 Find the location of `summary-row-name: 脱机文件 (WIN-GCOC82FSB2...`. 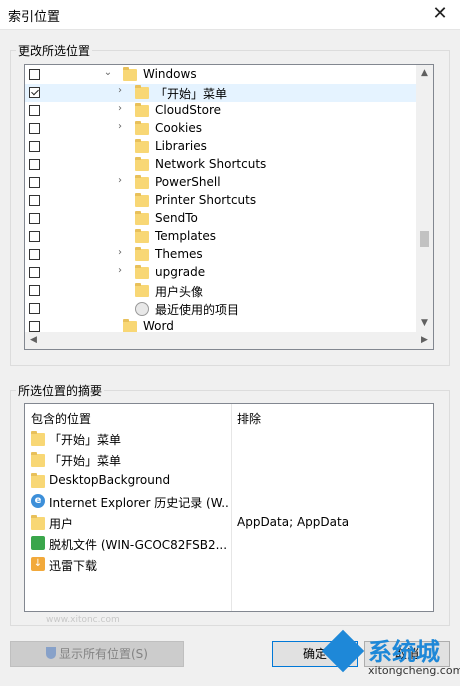

summary-row-name: 脱机文件 (WIN-GCOC82FSB2... is located at coordinates (138, 545).